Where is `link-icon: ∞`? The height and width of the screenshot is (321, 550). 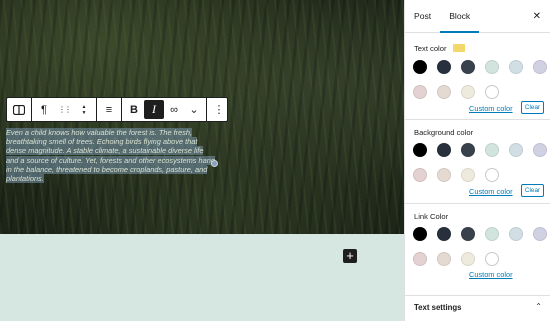
link-icon: ∞ is located at coordinates (174, 109).